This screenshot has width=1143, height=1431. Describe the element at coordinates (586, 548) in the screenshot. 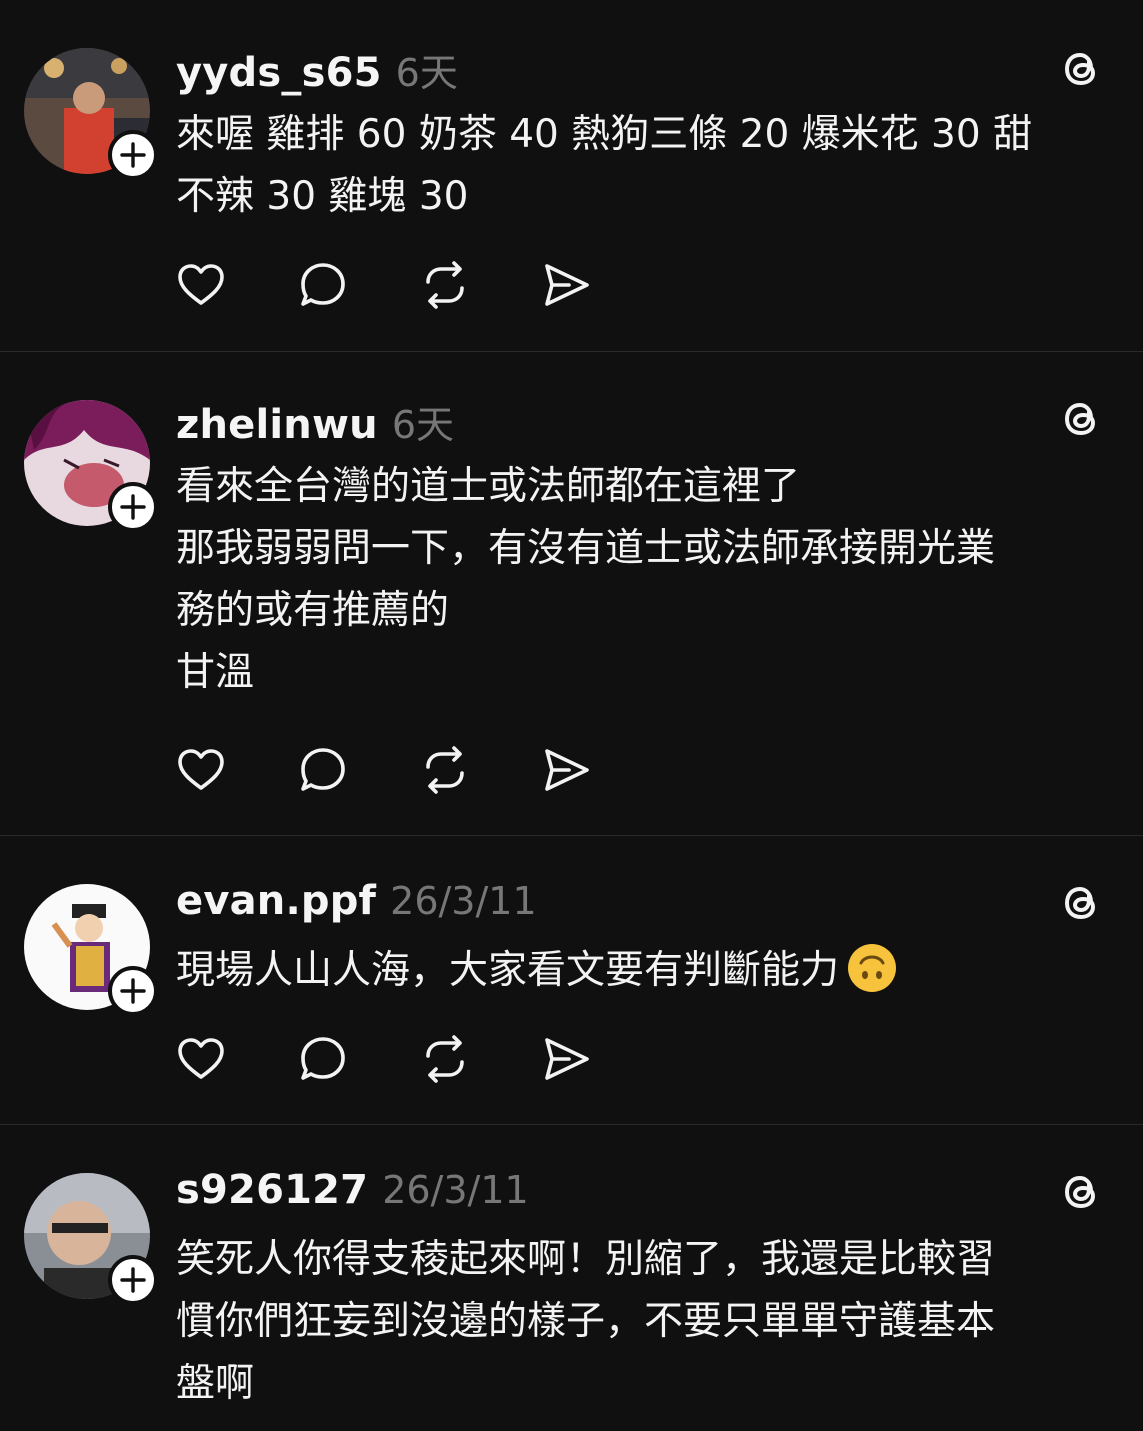

I see `post-text-line: 那我弱弱問一下，有沒有道士或法師承接開光業` at that location.